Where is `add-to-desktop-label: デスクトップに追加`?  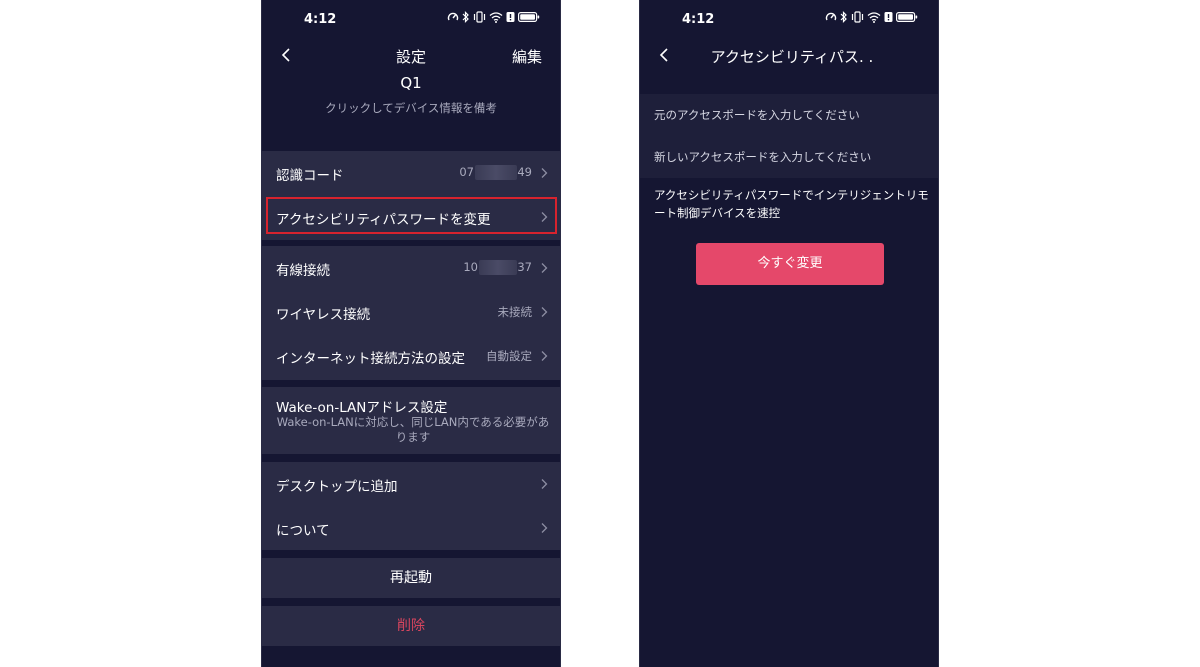
add-to-desktop-label: デスクトップに追加 is located at coordinates (337, 487).